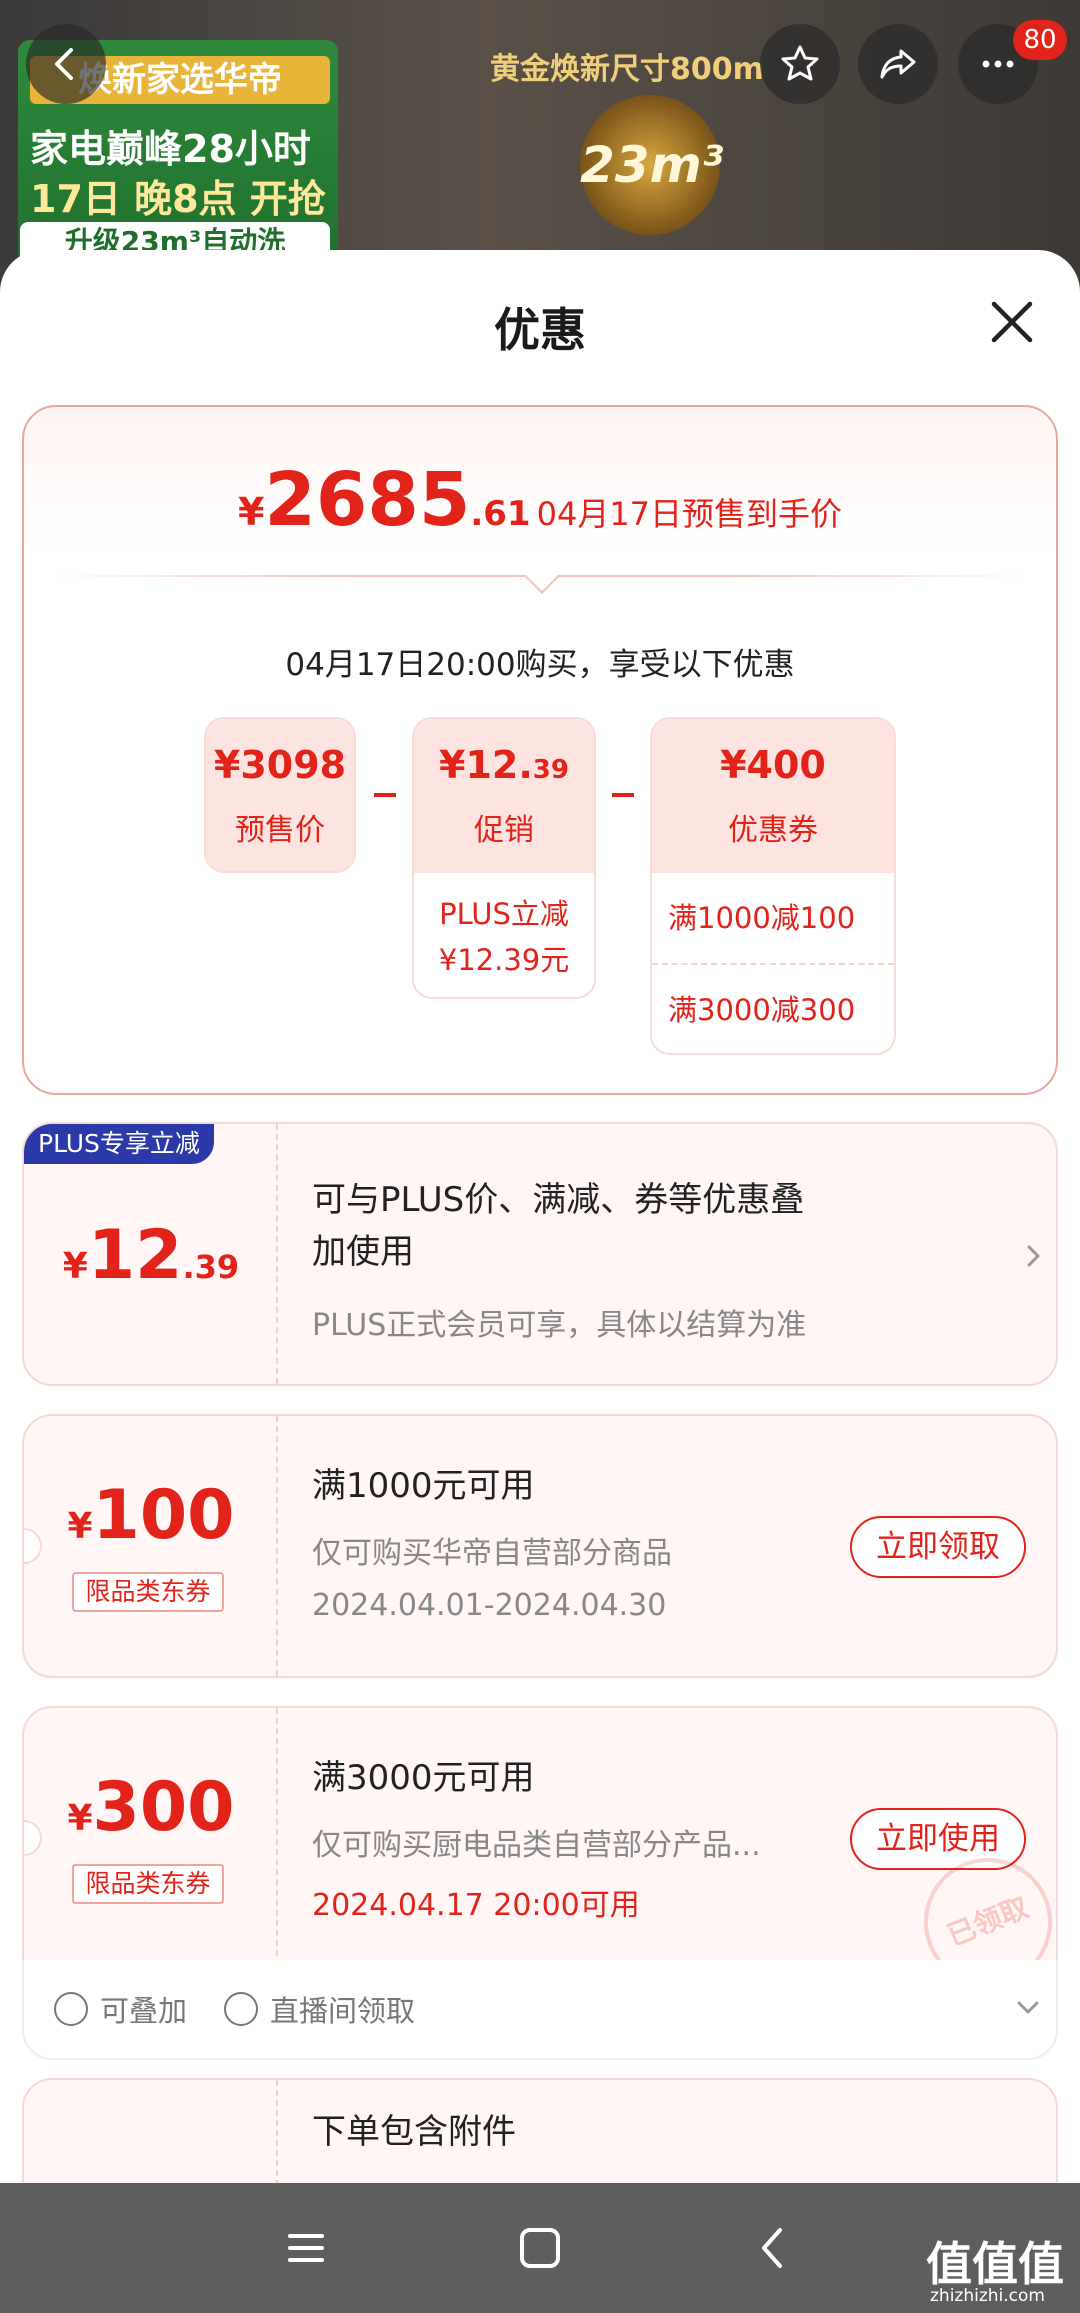 The width and height of the screenshot is (1080, 2313). Describe the element at coordinates (762, 918) in the screenshot. I see `coupon-line-1: 满1000减100` at that location.